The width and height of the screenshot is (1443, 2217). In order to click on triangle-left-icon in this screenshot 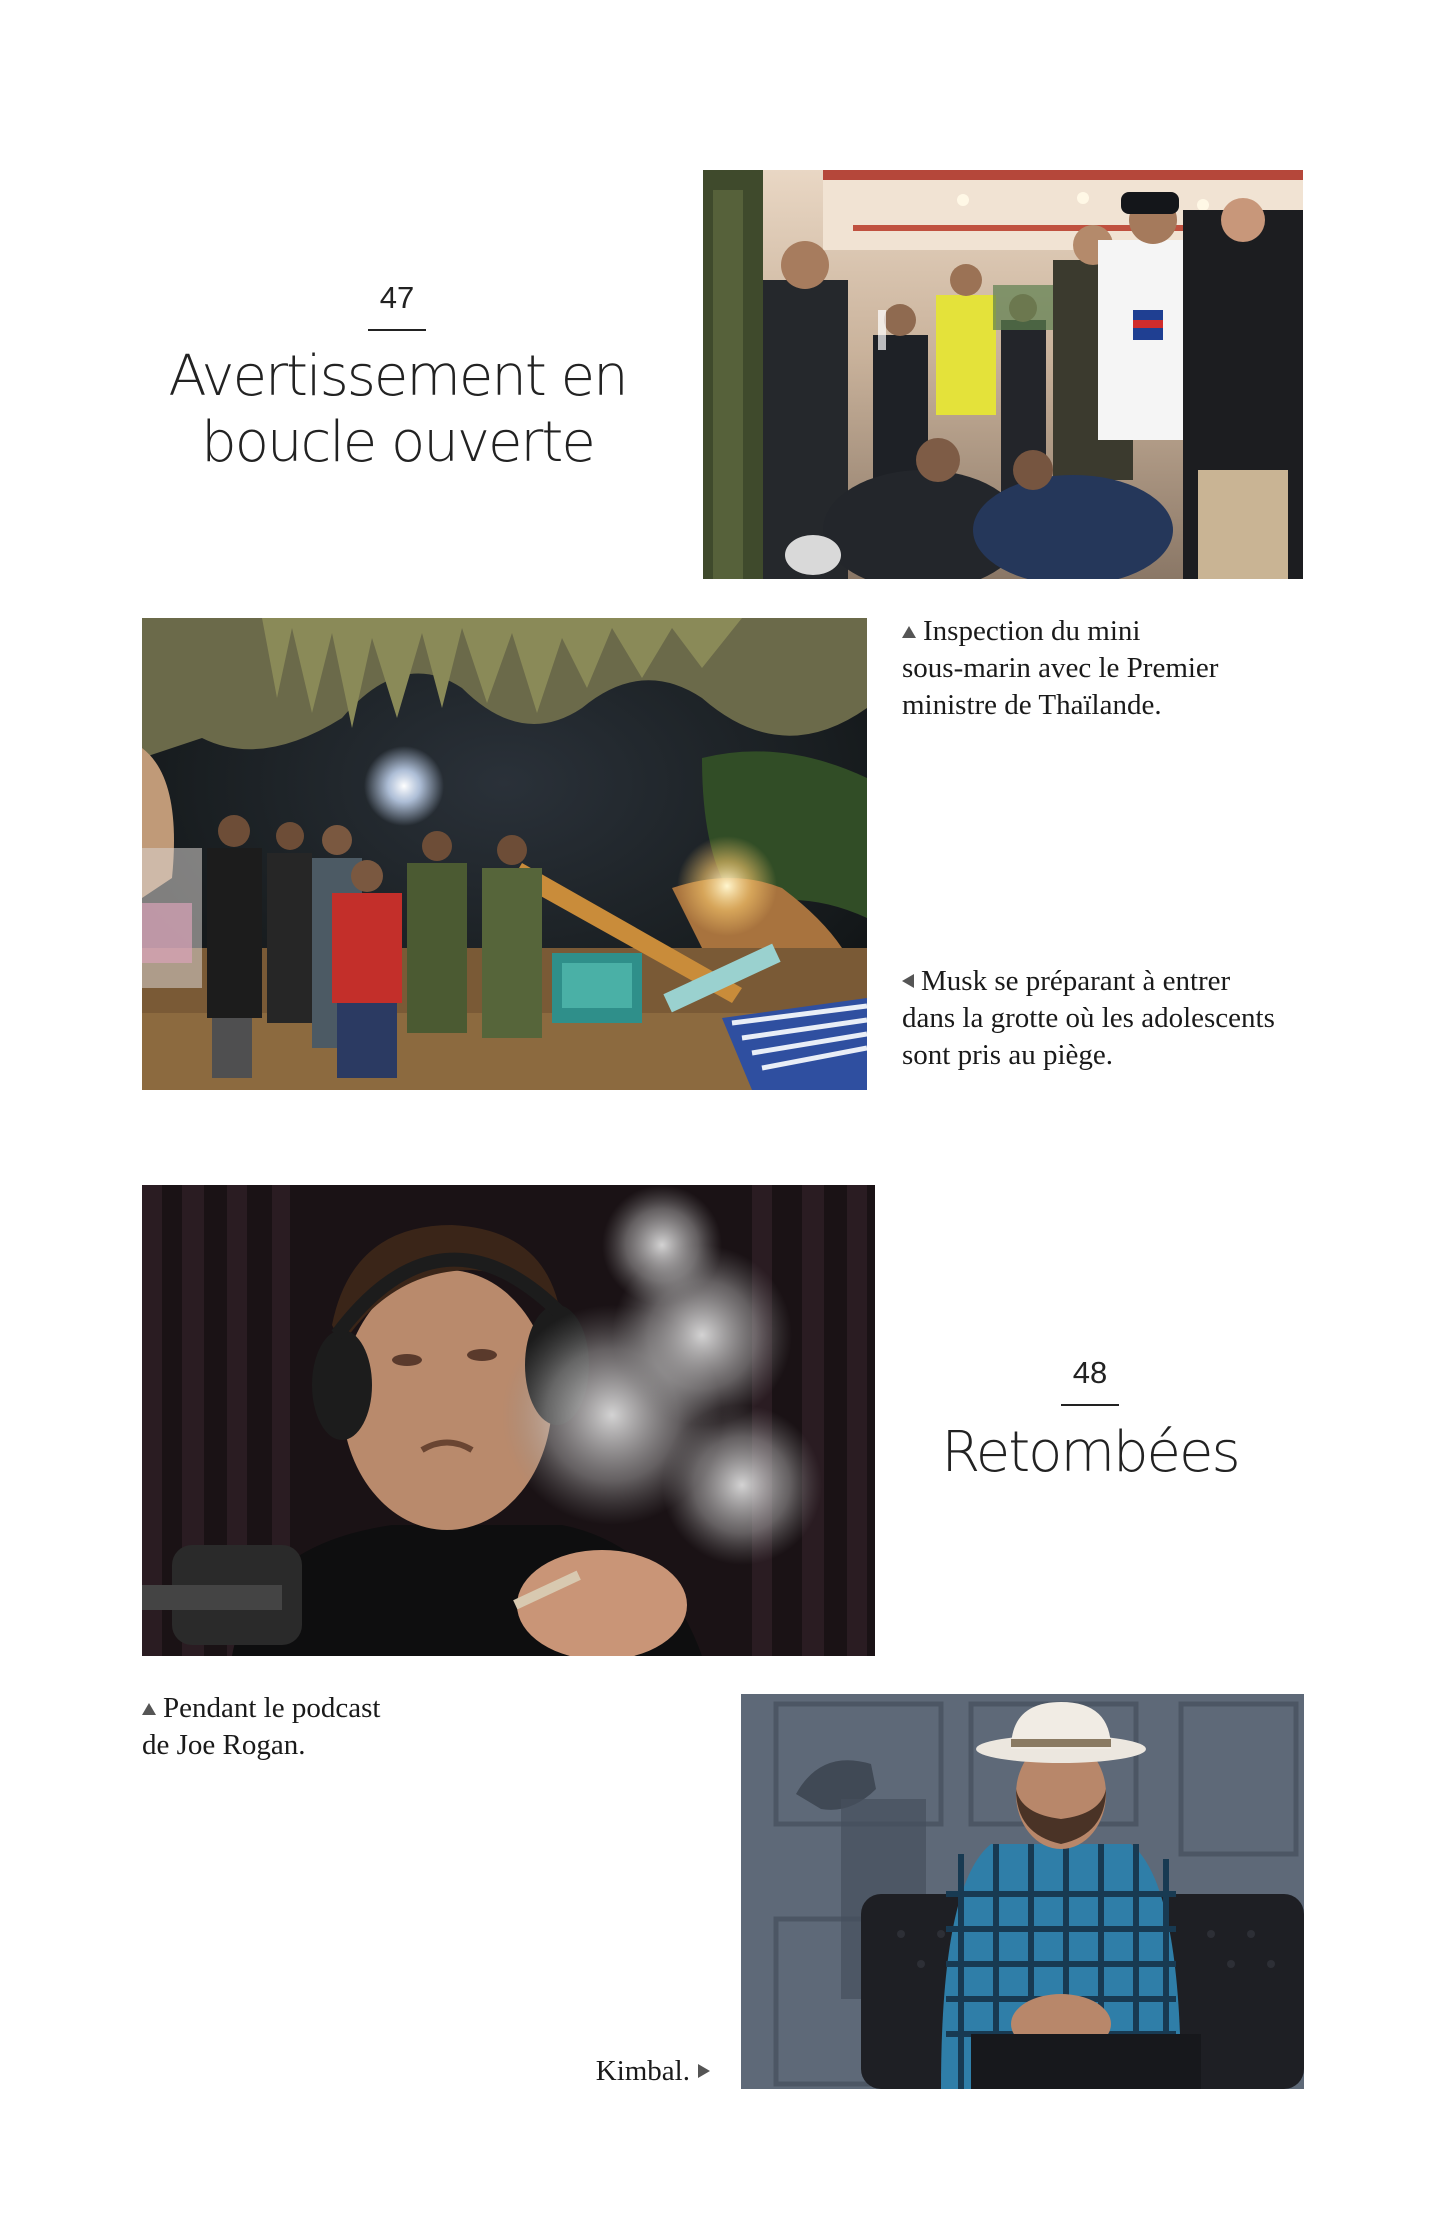, I will do `click(908, 981)`.